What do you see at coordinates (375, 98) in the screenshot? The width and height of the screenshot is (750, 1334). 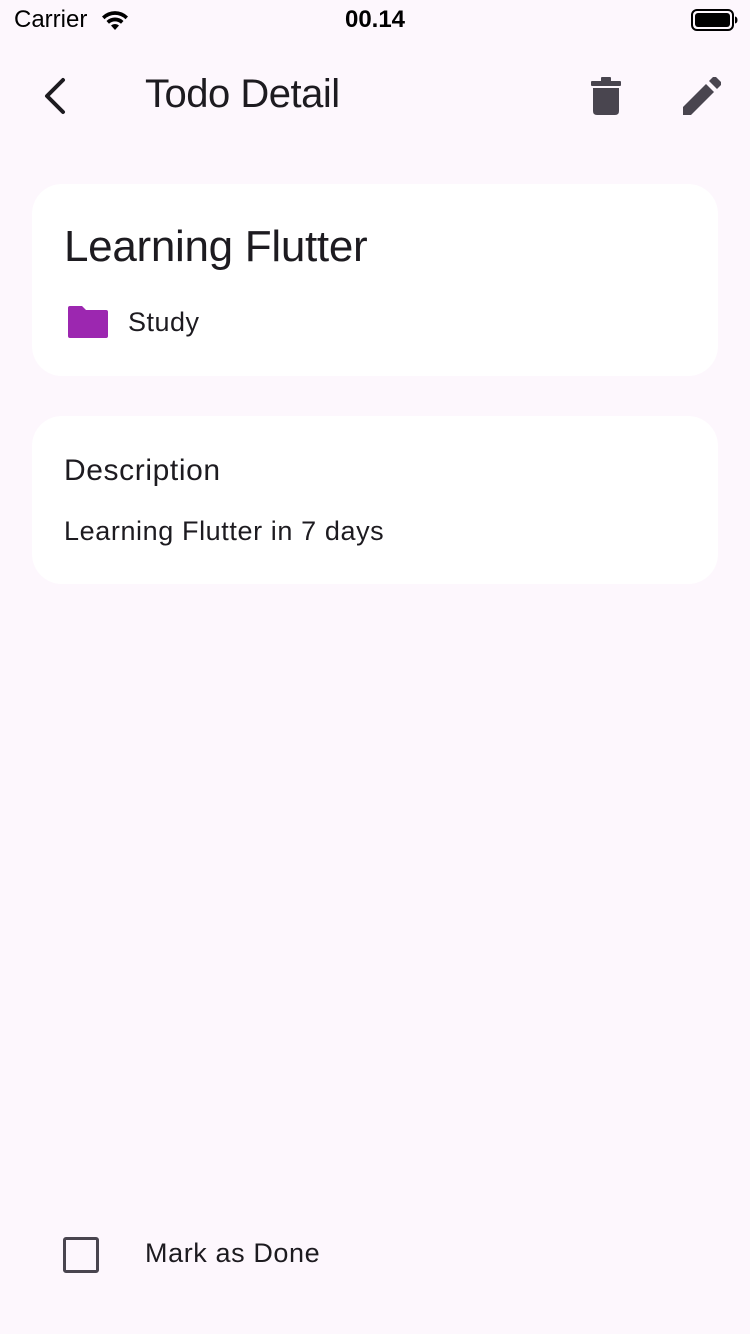 I see `app-bar: Todo Detail` at bounding box center [375, 98].